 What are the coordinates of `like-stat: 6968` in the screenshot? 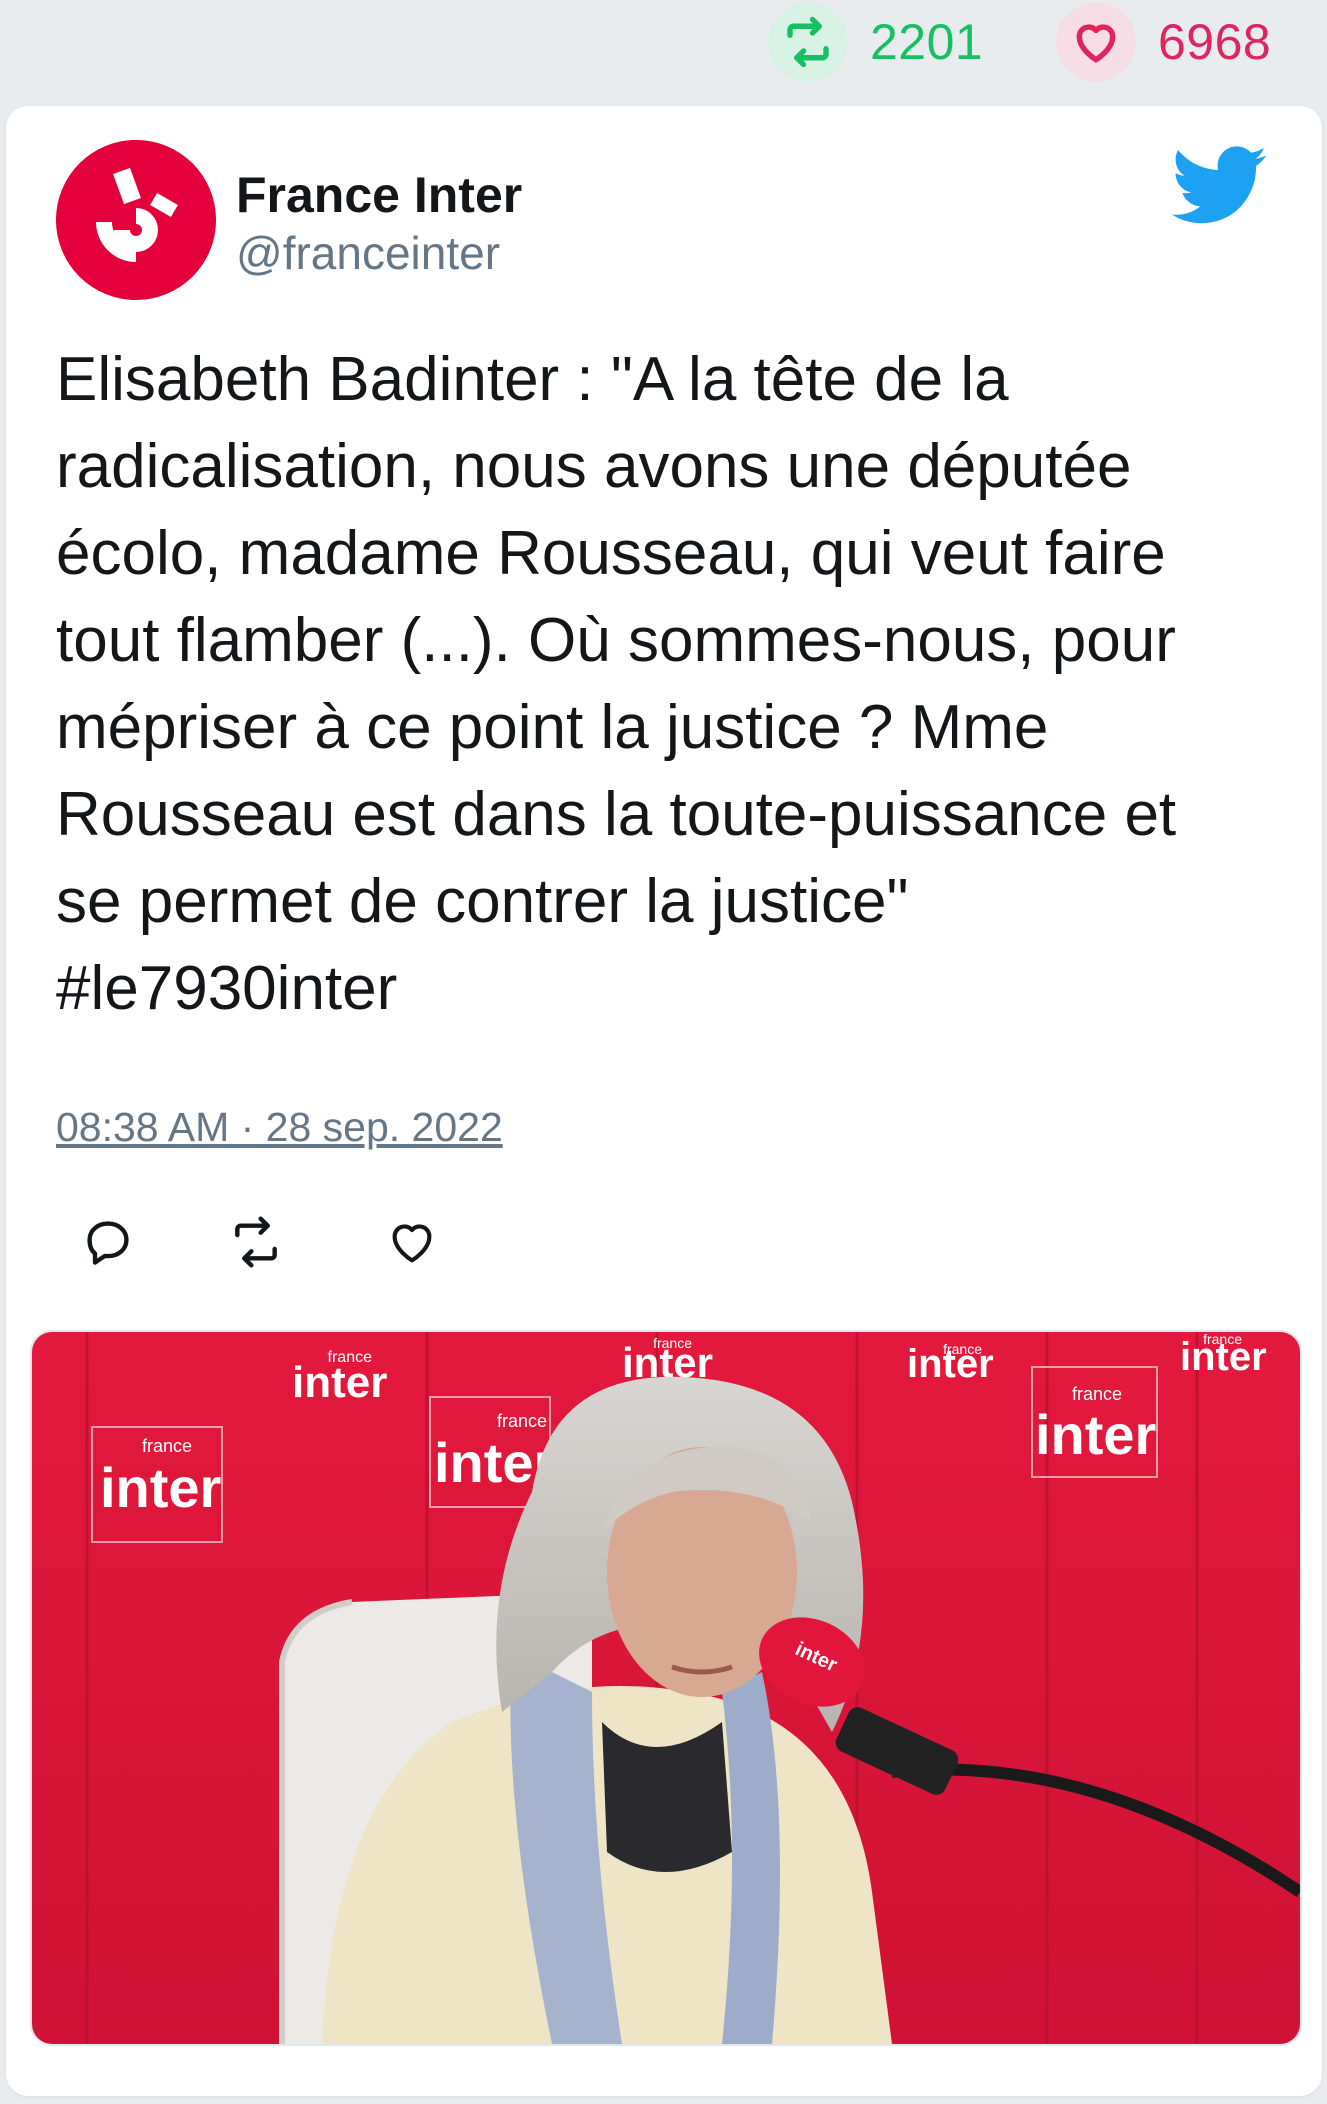 It's located at (1163, 42).